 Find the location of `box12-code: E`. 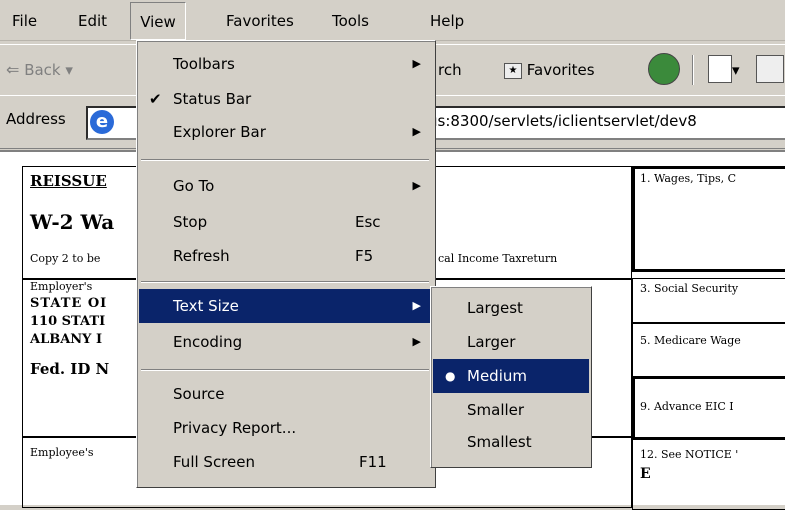

box12-code: E is located at coordinates (645, 474).